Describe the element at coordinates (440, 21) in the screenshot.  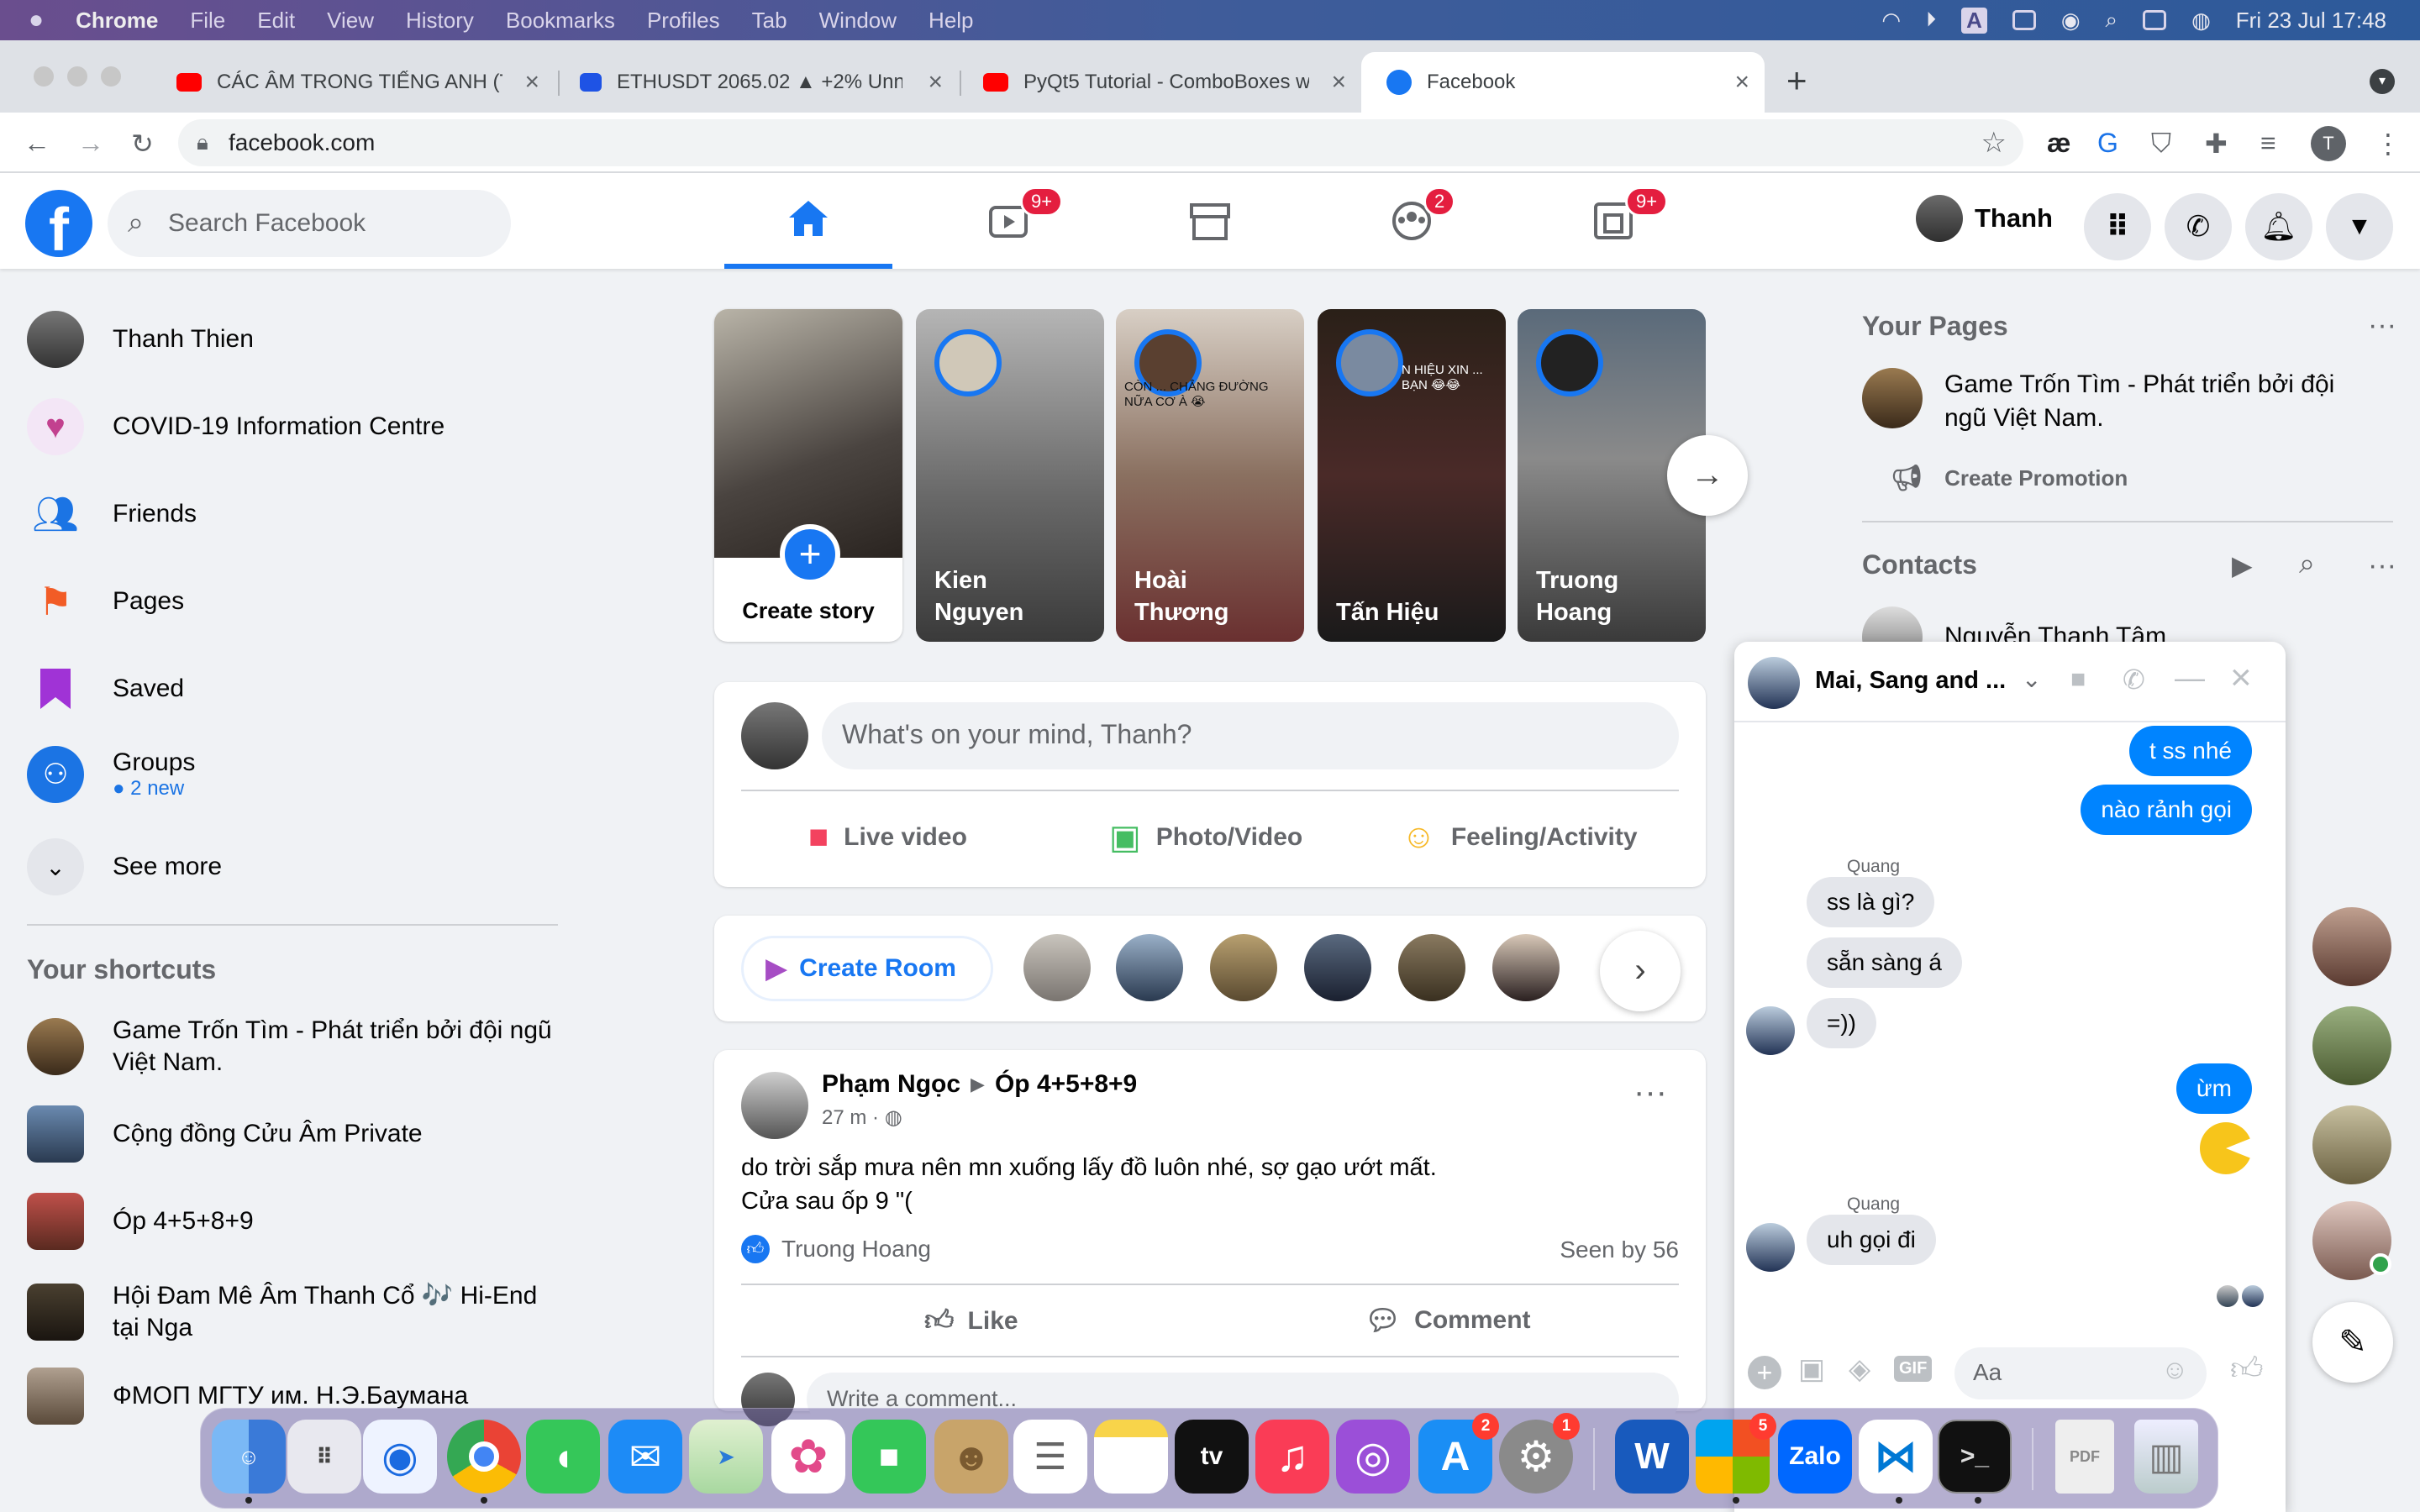
I see `menu-history: History` at that location.